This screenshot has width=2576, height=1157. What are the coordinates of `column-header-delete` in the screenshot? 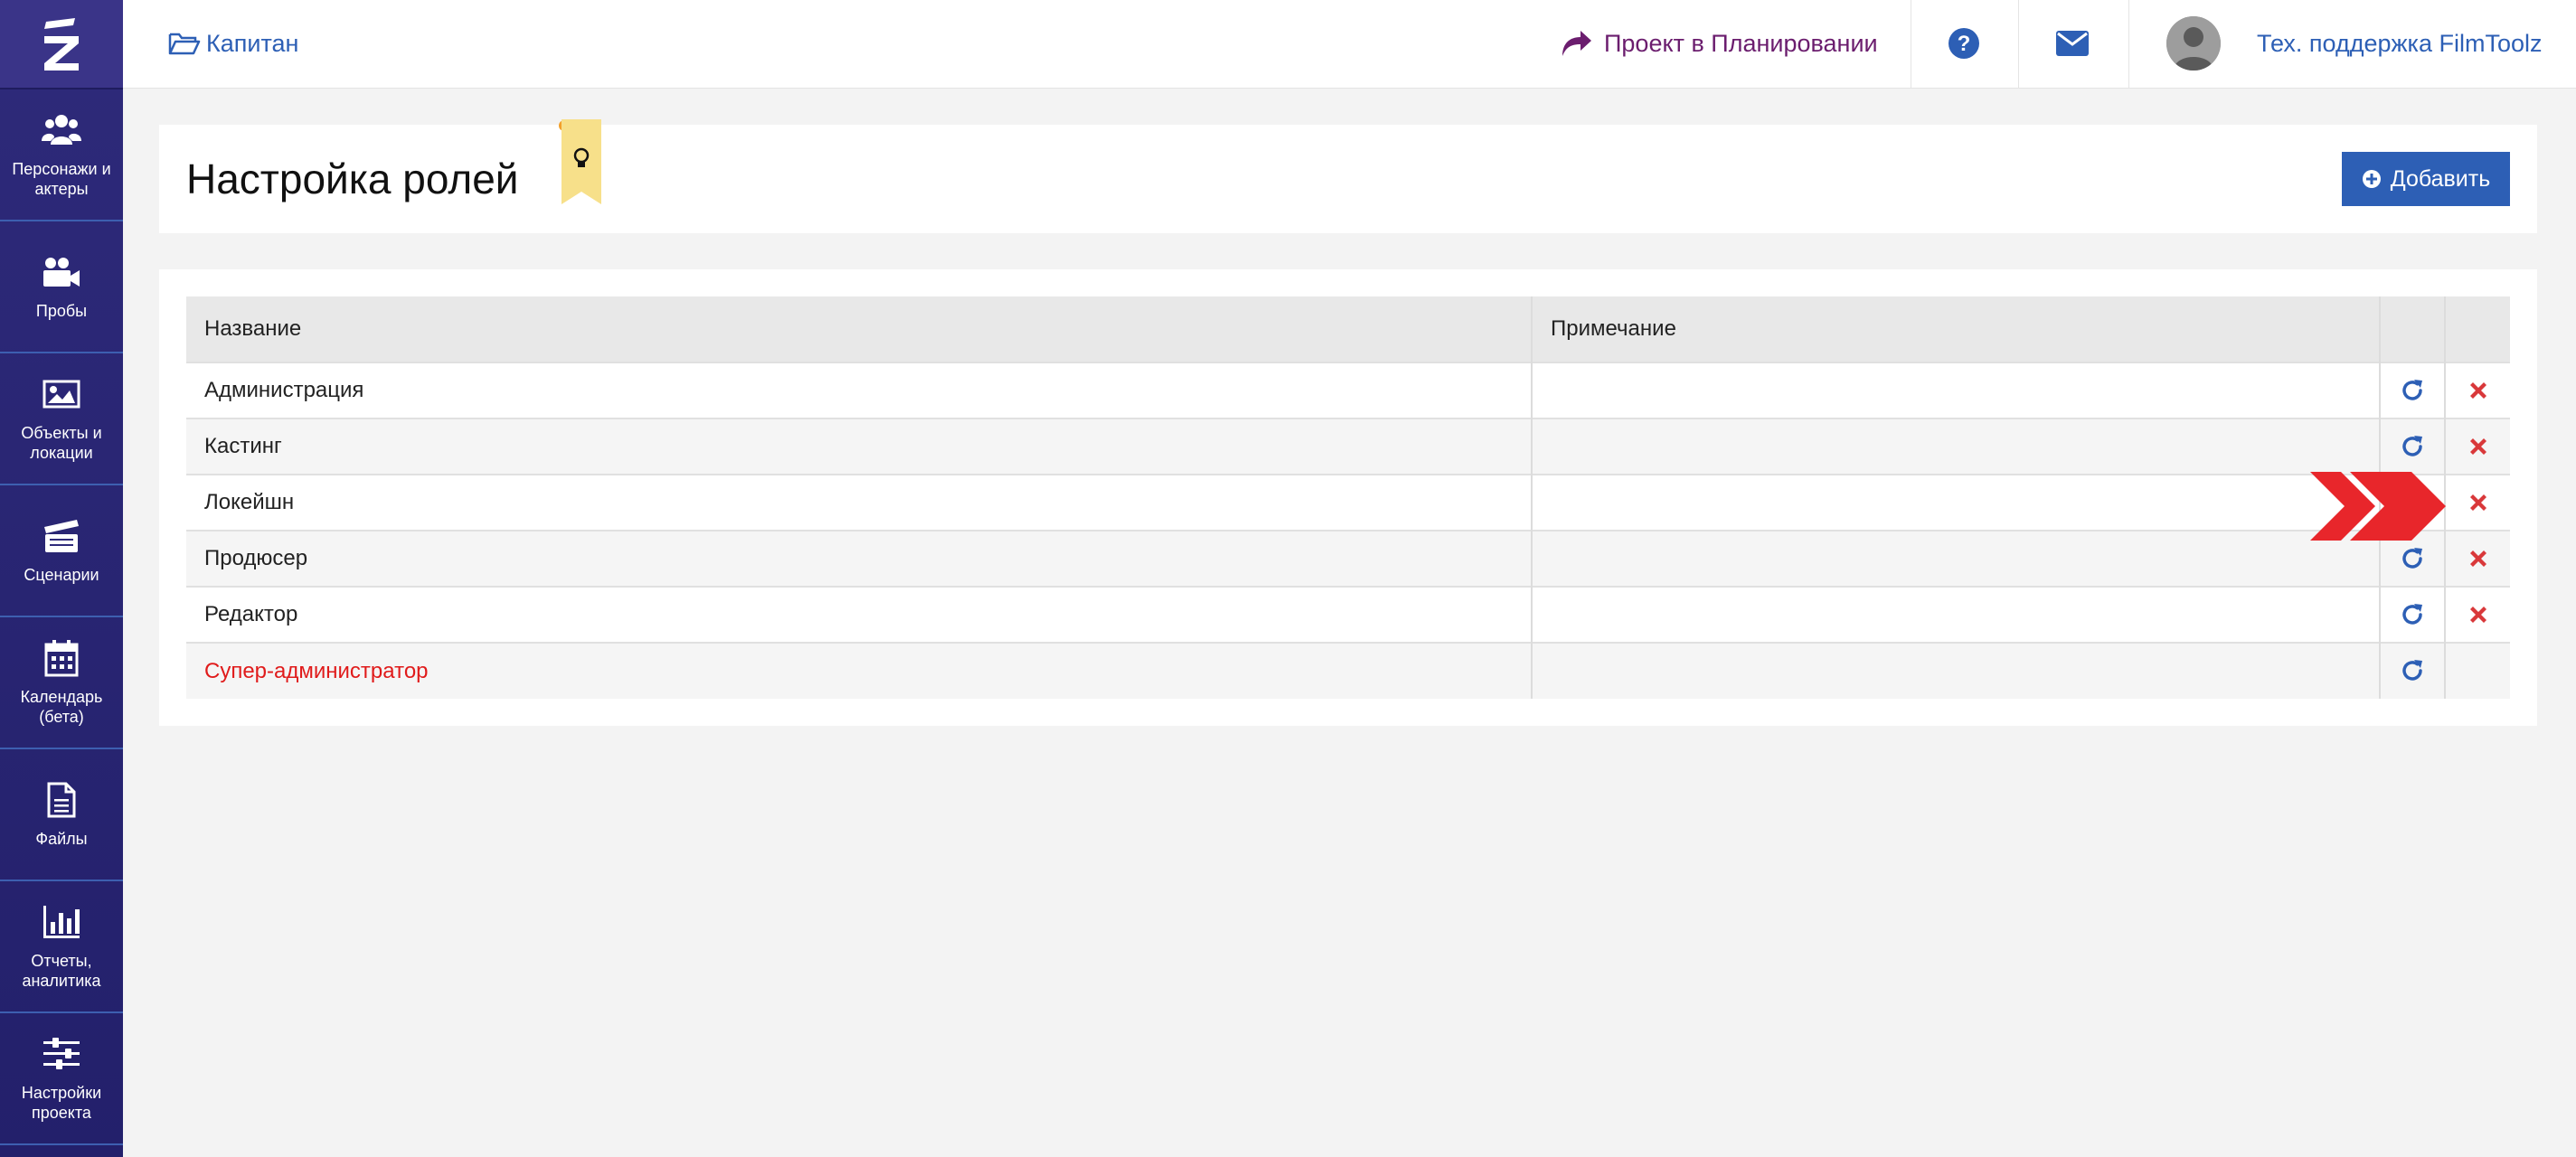 It's located at (2477, 329).